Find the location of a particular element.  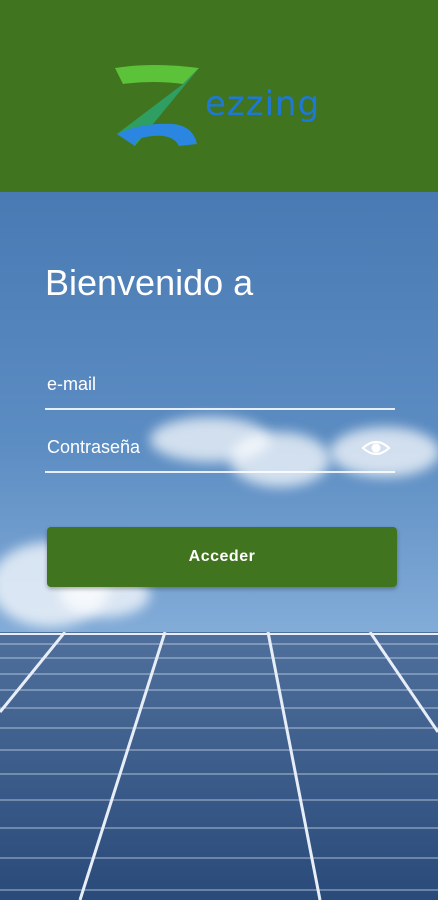

welcome-title: Bienvenido a is located at coordinates (149, 282).